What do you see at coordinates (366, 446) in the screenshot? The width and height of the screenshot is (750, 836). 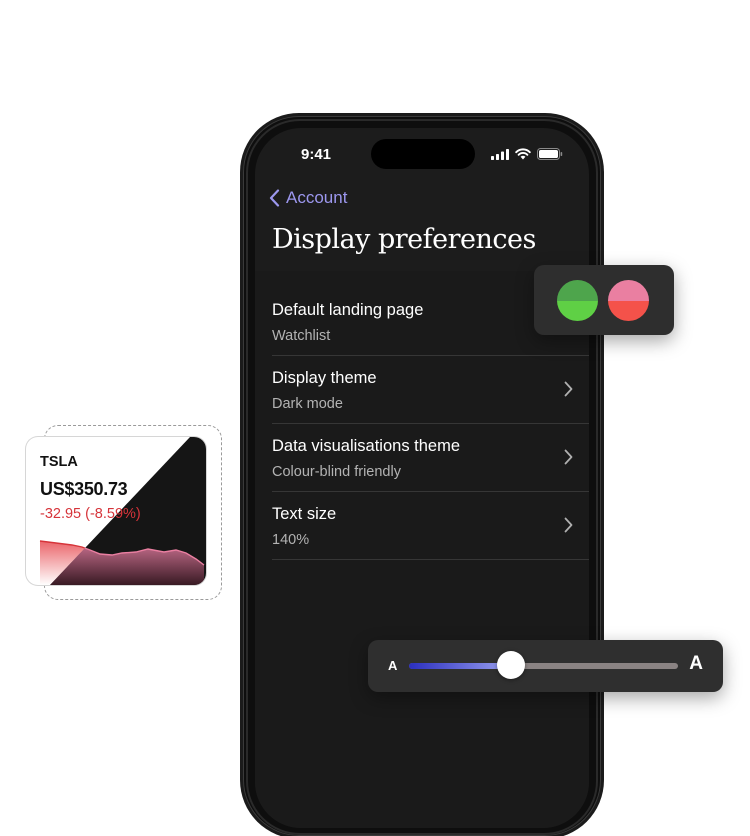 I see `setting-title: Data visualisations theme` at bounding box center [366, 446].